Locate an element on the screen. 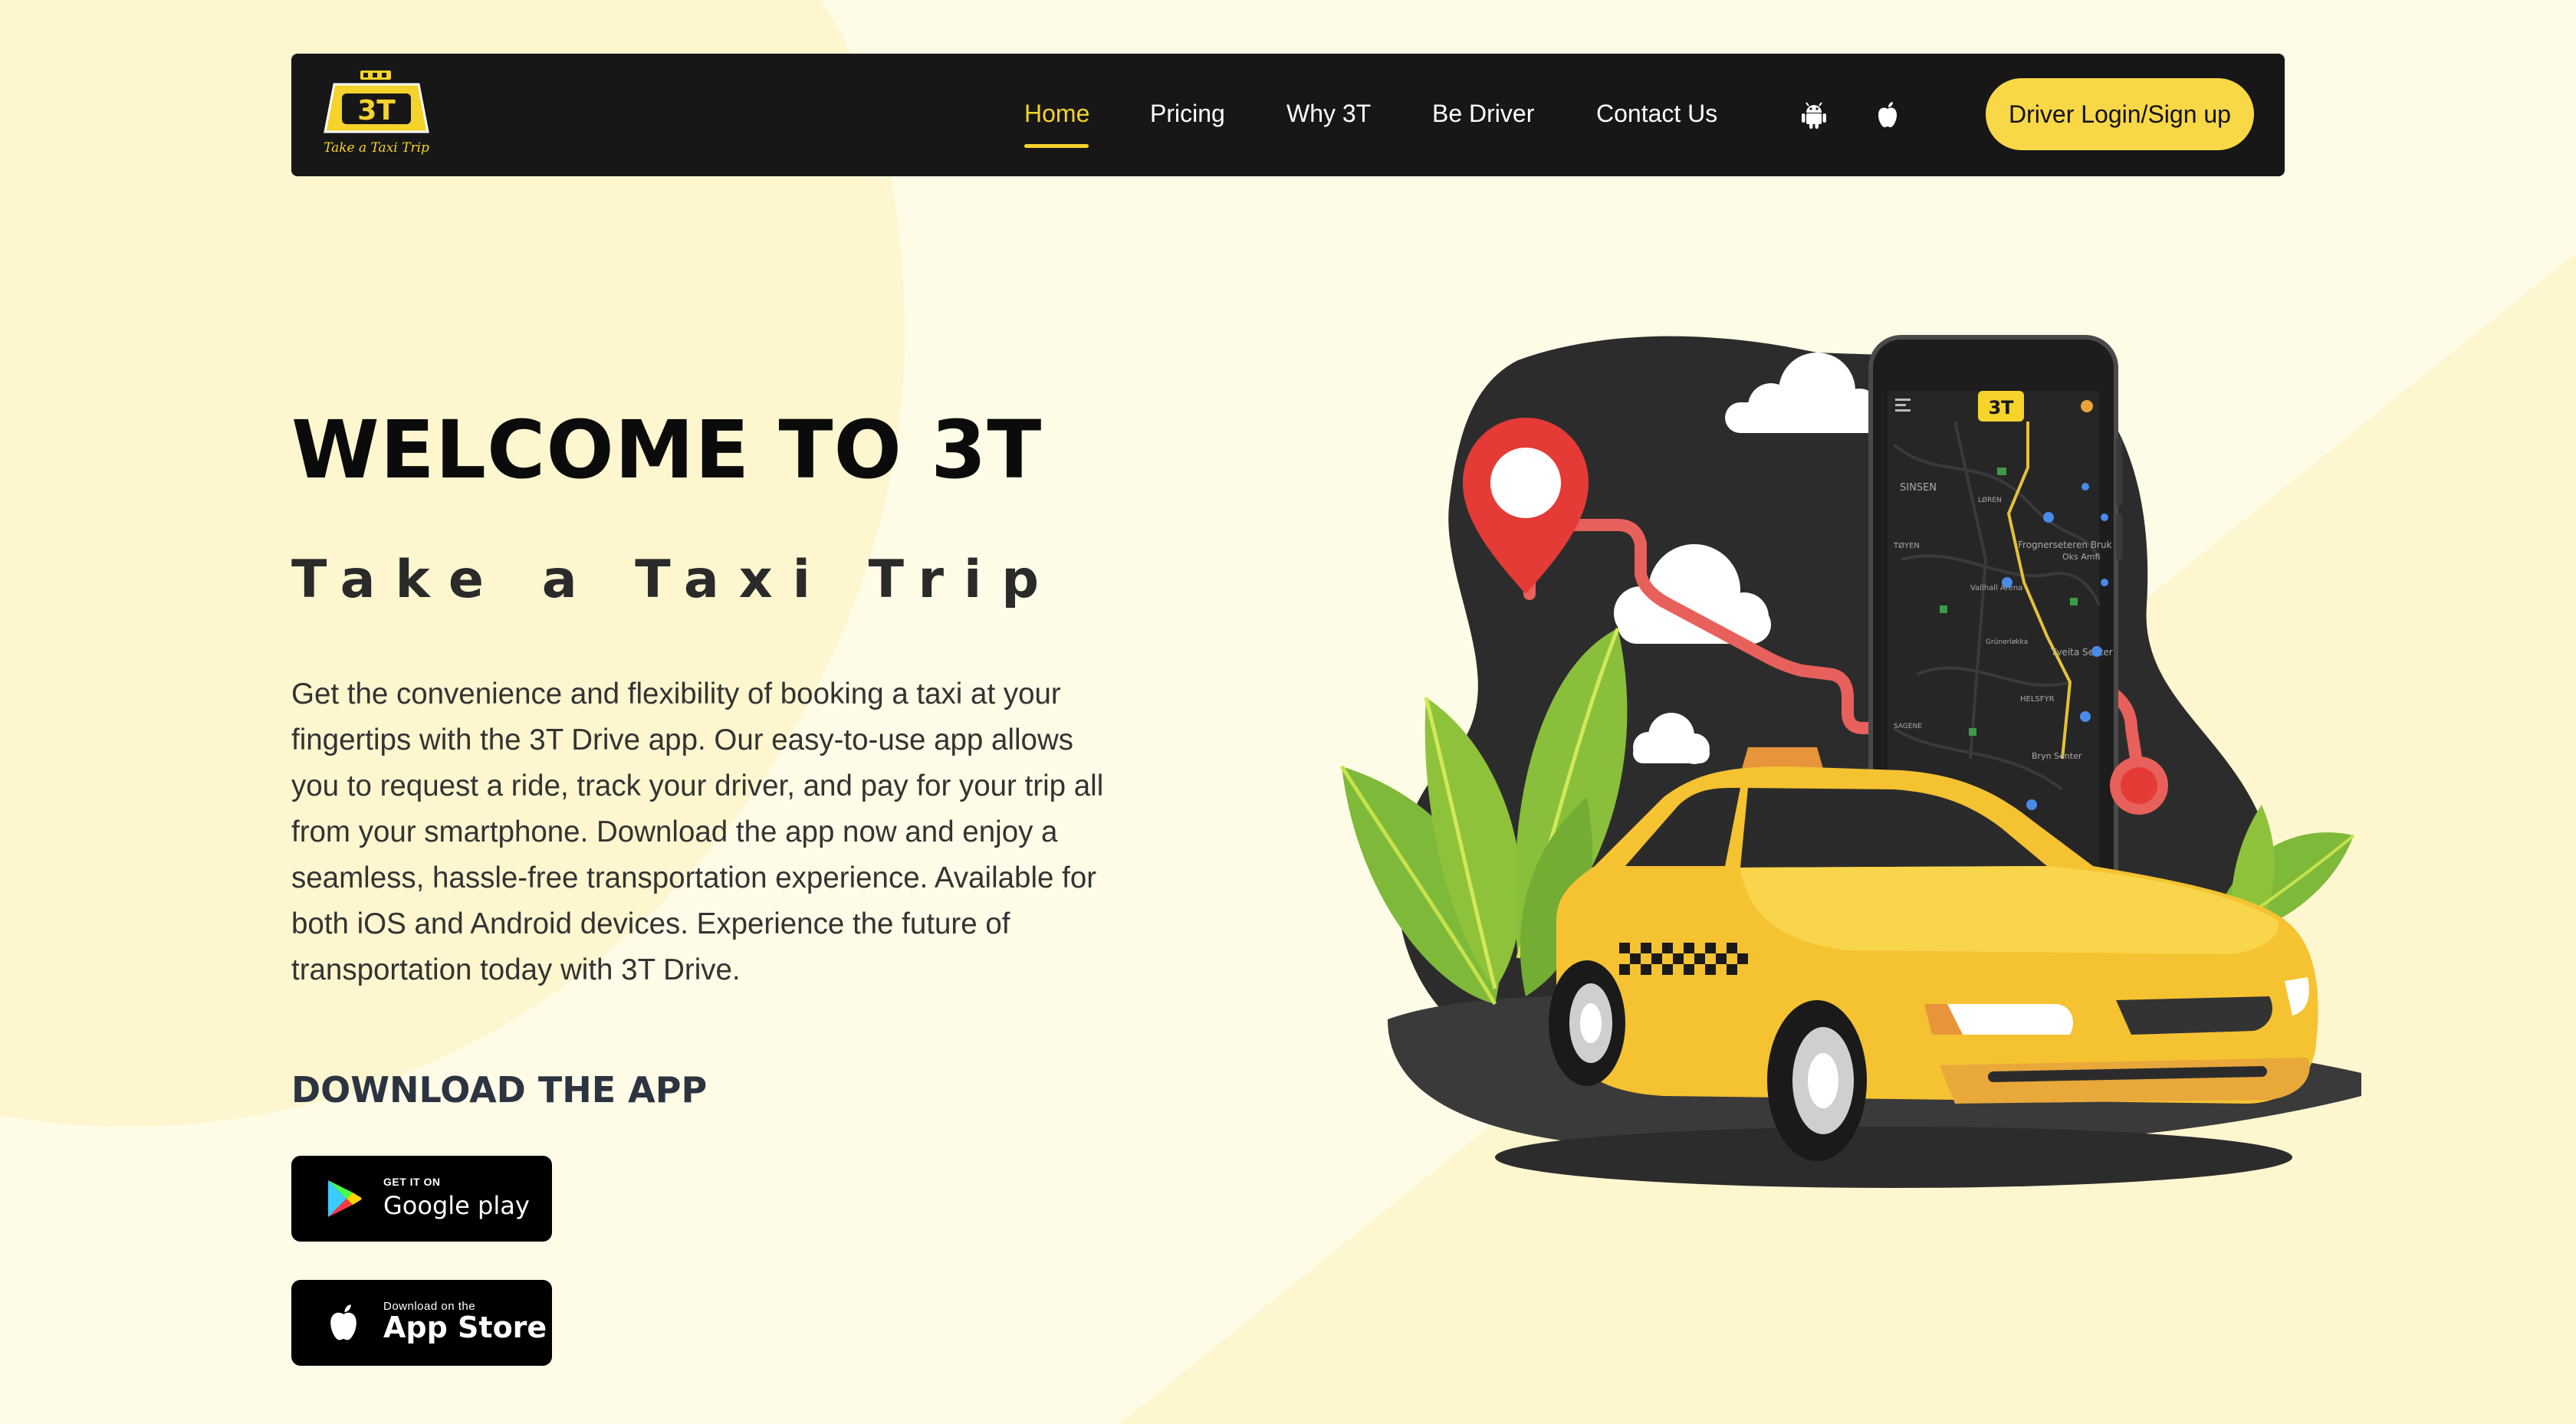 This screenshot has height=1424, width=2576. driver-login-button: Driver Login/Sign up is located at coordinates (2120, 114).